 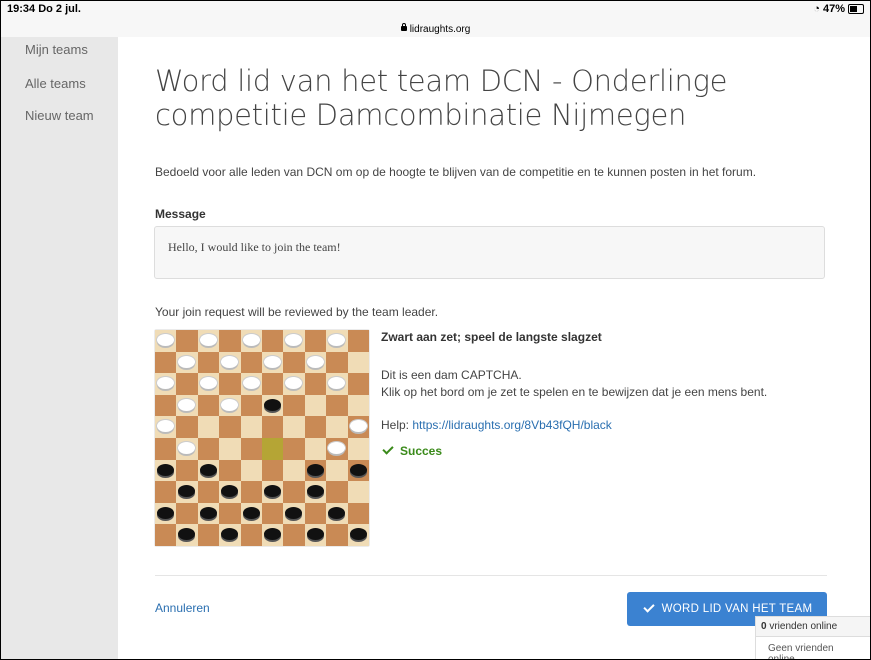 What do you see at coordinates (55, 83) in the screenshot?
I see `sidebar-item-alle-teams: Alle teams` at bounding box center [55, 83].